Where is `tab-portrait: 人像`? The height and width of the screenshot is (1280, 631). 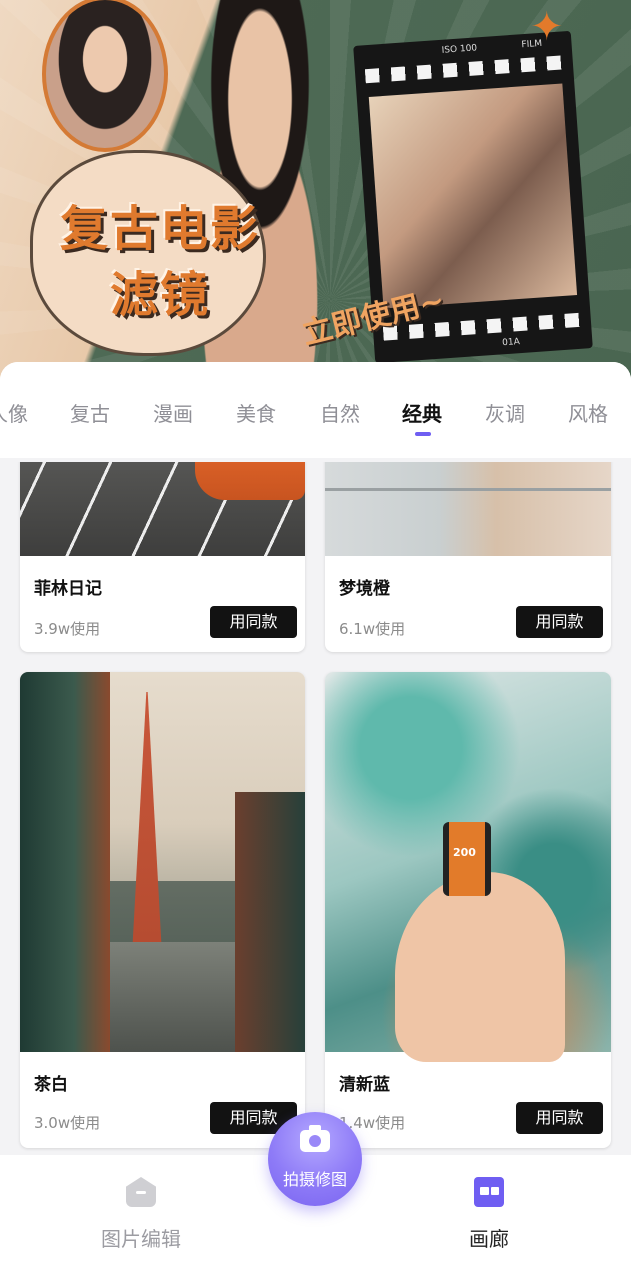
tab-portrait: 人像 is located at coordinates (14, 412).